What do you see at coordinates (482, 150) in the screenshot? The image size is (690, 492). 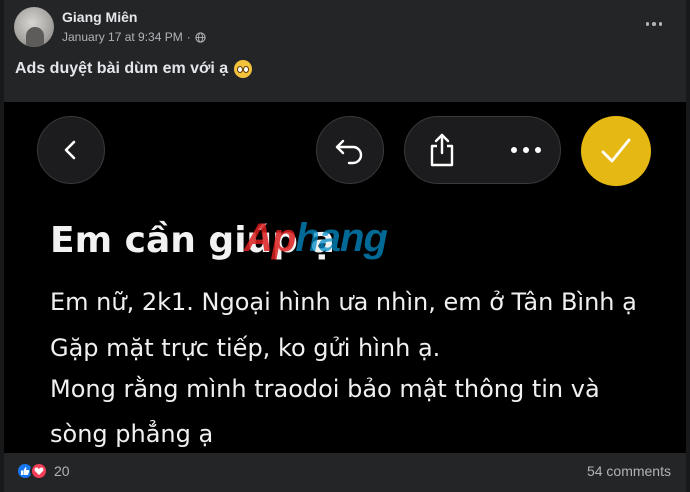 I see `action-pill` at bounding box center [482, 150].